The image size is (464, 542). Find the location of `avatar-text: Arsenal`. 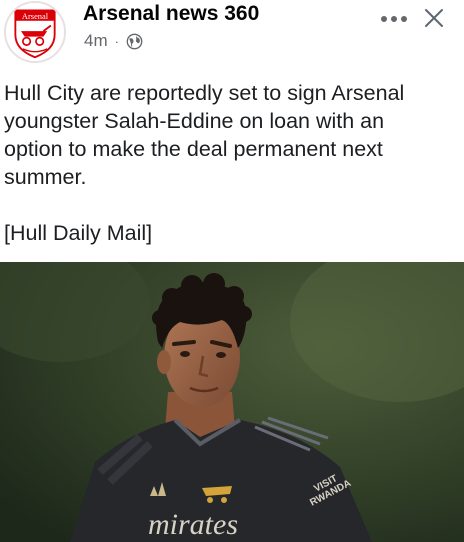

avatar-text: Arsenal is located at coordinates (35, 16).